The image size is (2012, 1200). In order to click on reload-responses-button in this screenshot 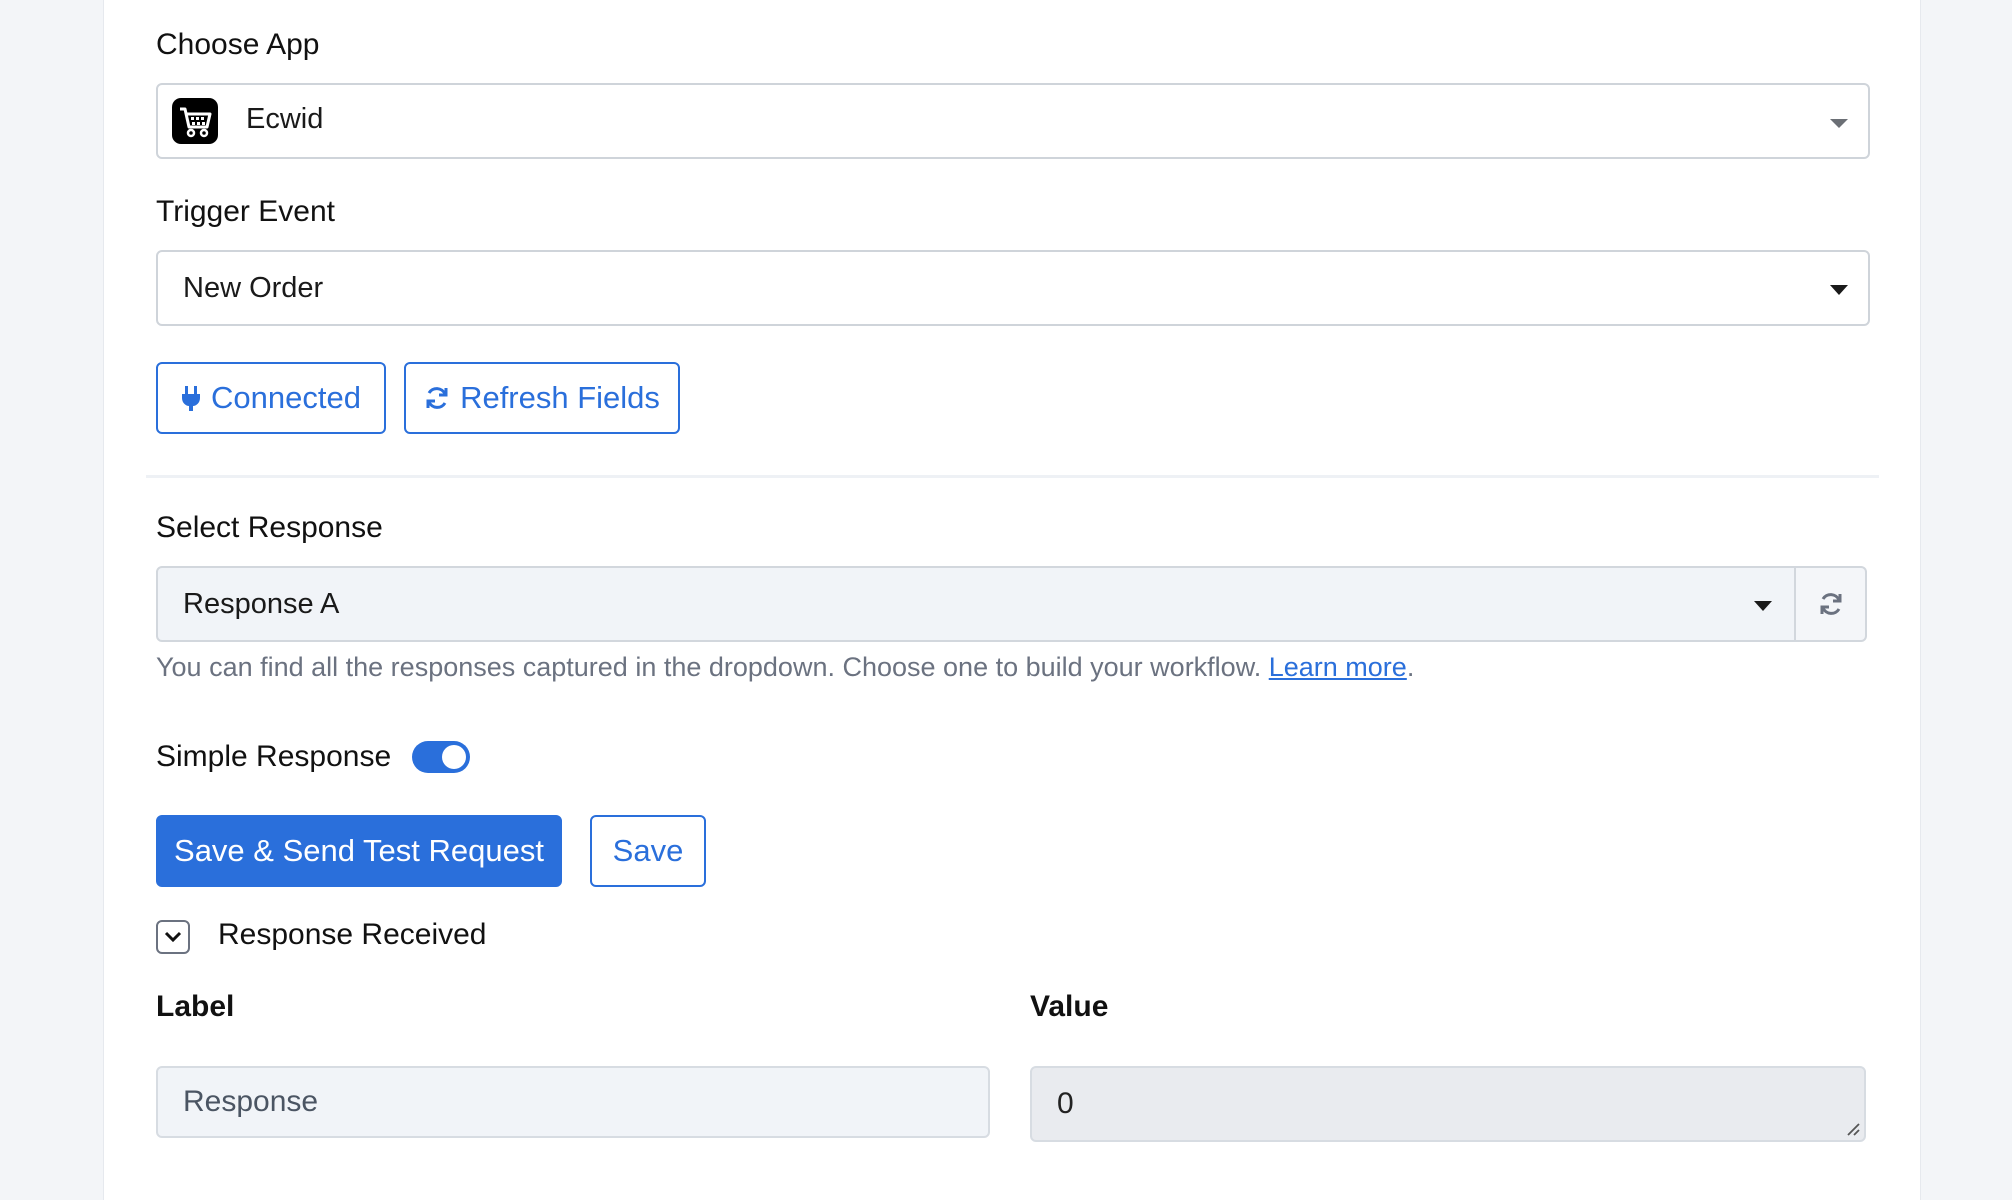, I will do `click(1831, 604)`.